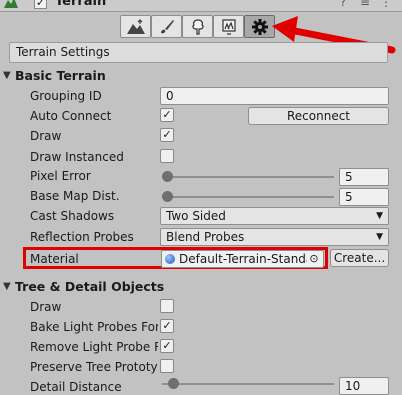 The width and height of the screenshot is (402, 395). Describe the element at coordinates (77, 157) in the screenshot. I see `draw-instanced-label: Draw Instanced` at that location.